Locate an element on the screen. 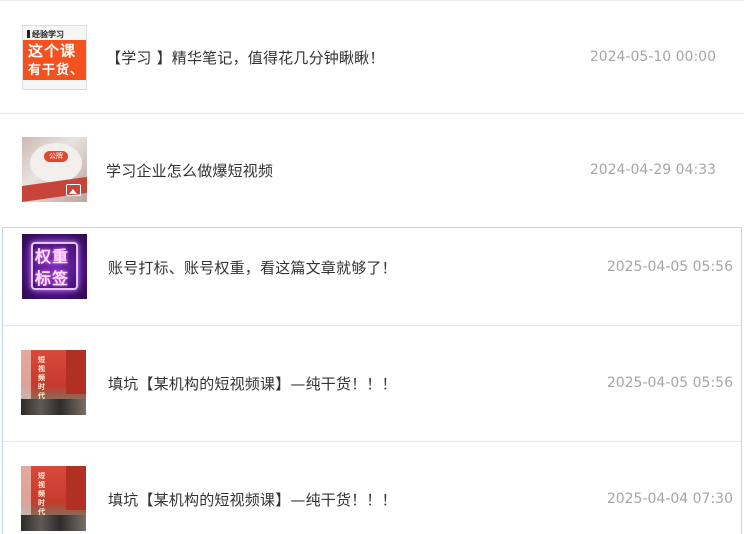  thumb-word: 权重 is located at coordinates (52, 256).